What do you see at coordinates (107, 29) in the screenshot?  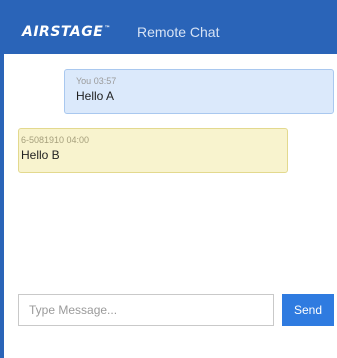 I see `logo-trademark: ™` at bounding box center [107, 29].